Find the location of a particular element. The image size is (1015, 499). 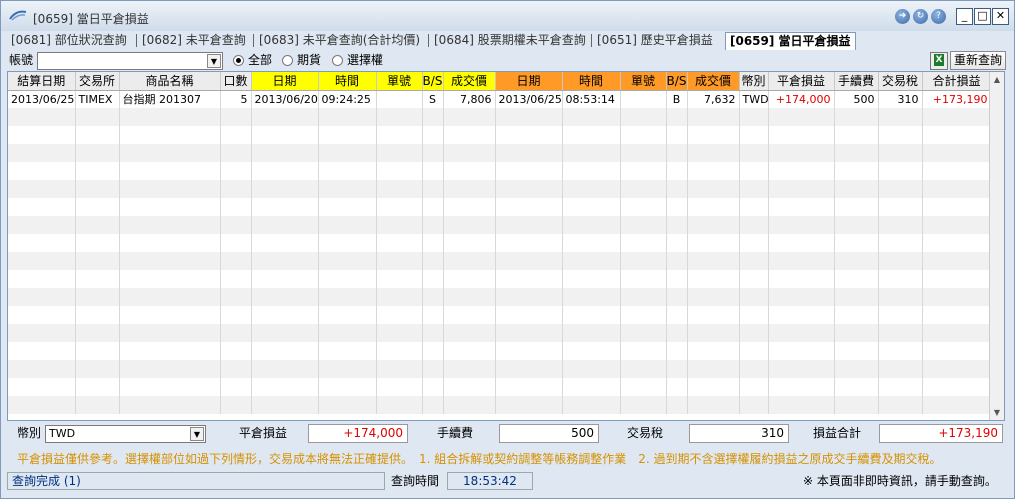

excel-icon is located at coordinates (939, 61).